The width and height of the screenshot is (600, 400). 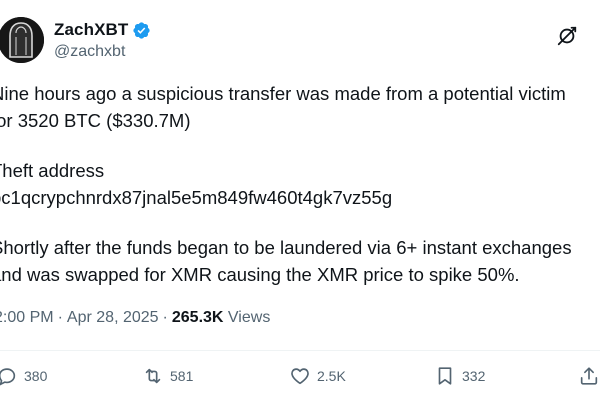 What do you see at coordinates (95, 120) in the screenshot?
I see `tweet-line: for 3520 BTC ($330.7M)` at bounding box center [95, 120].